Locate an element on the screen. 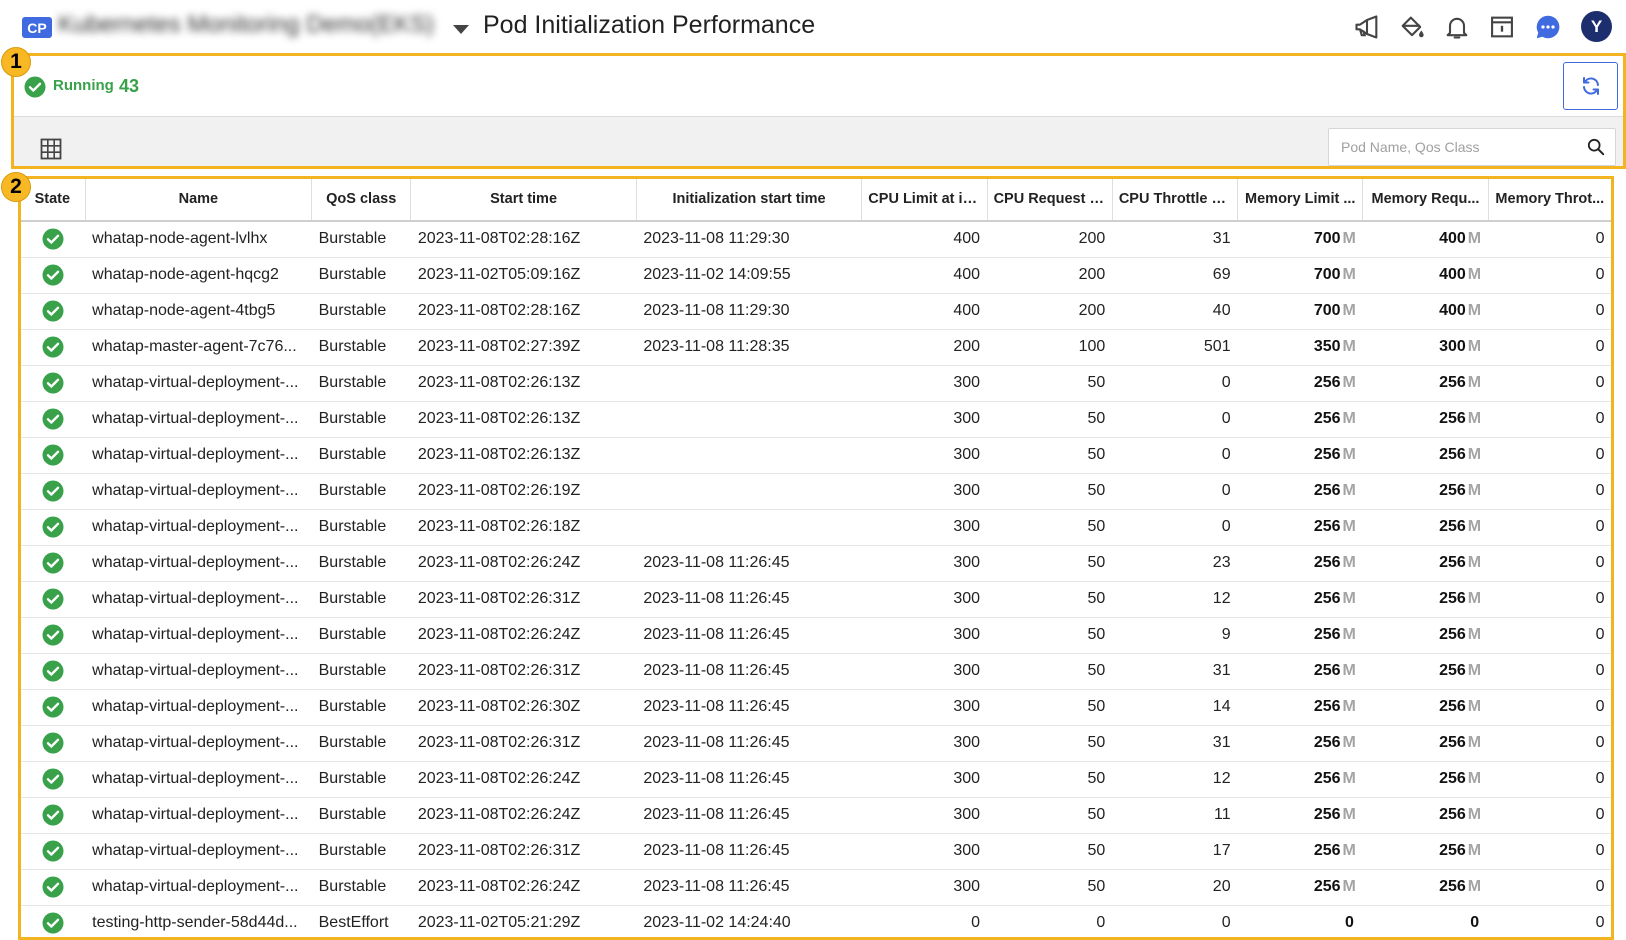 The image size is (1626, 940). column-header: Initialization start time is located at coordinates (749, 200).